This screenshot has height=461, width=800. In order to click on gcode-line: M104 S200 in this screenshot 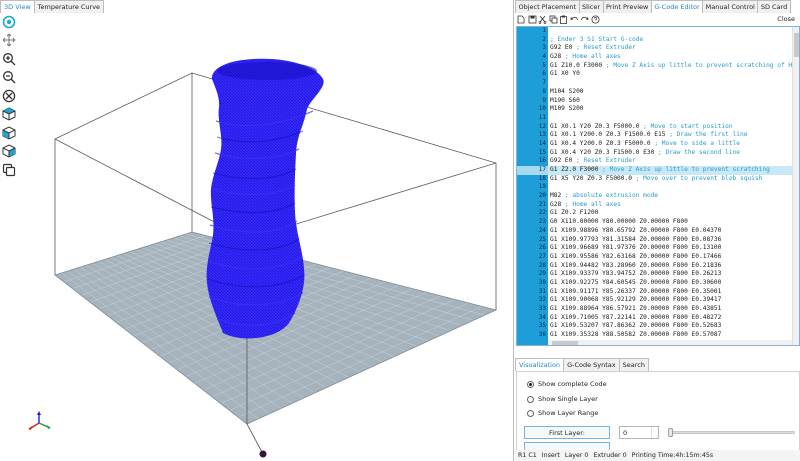, I will do `click(670, 92)`.